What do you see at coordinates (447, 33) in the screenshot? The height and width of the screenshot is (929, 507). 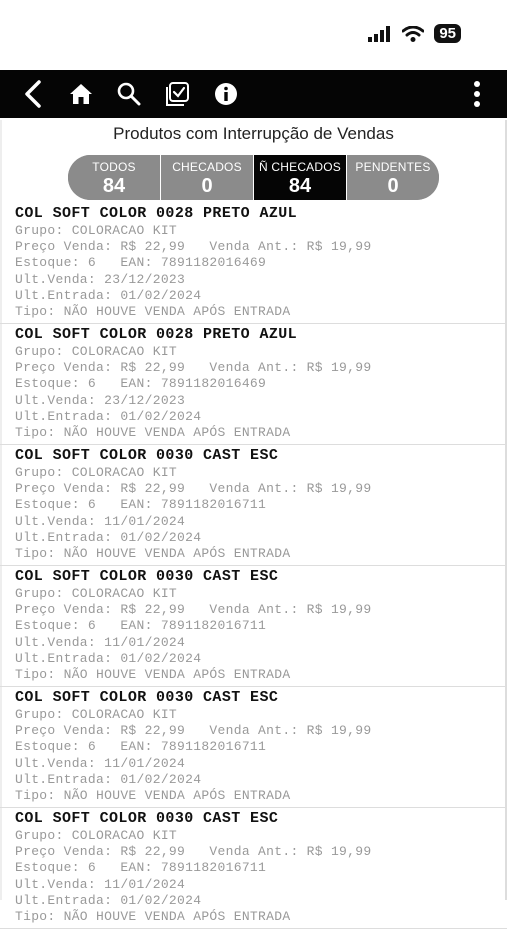 I see `battery-indicator: 95` at bounding box center [447, 33].